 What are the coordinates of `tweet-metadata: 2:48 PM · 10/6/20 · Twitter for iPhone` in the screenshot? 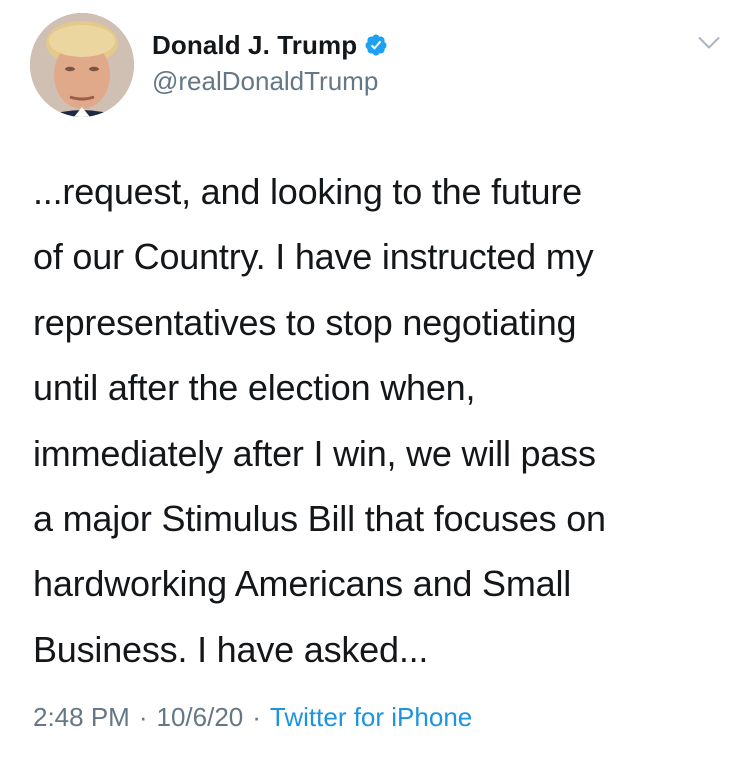 It's located at (252, 717).